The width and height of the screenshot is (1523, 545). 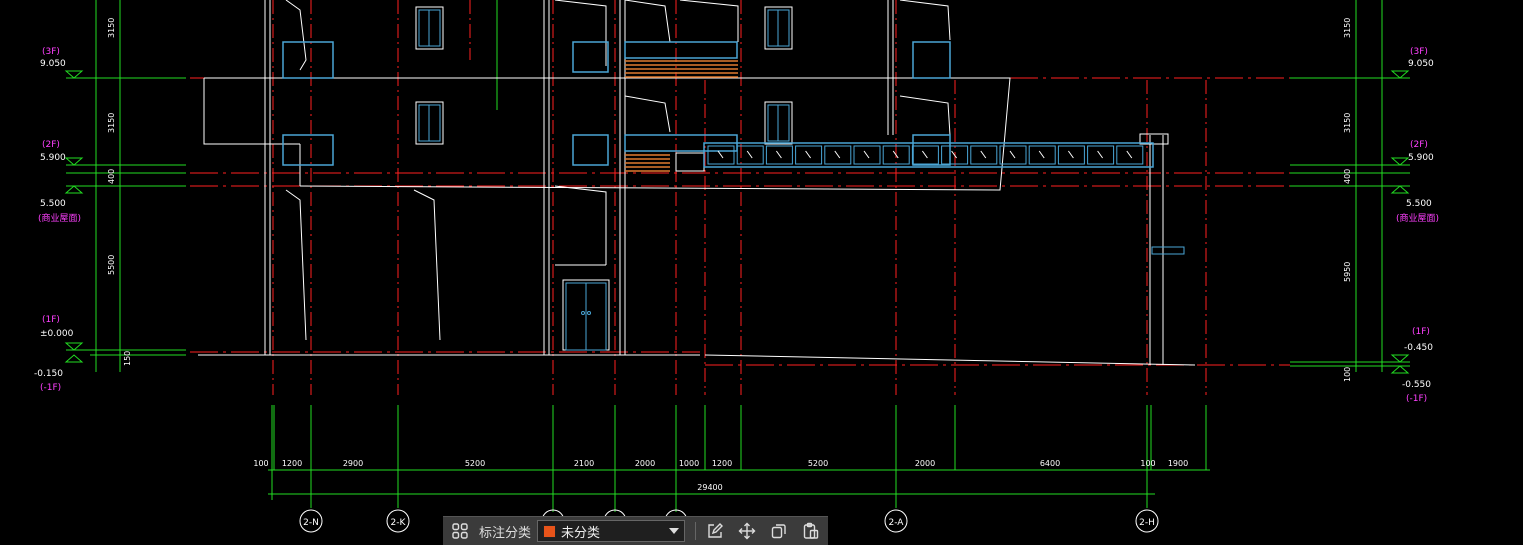 I want to click on hdim-12: 100, so click(x=1147, y=463).